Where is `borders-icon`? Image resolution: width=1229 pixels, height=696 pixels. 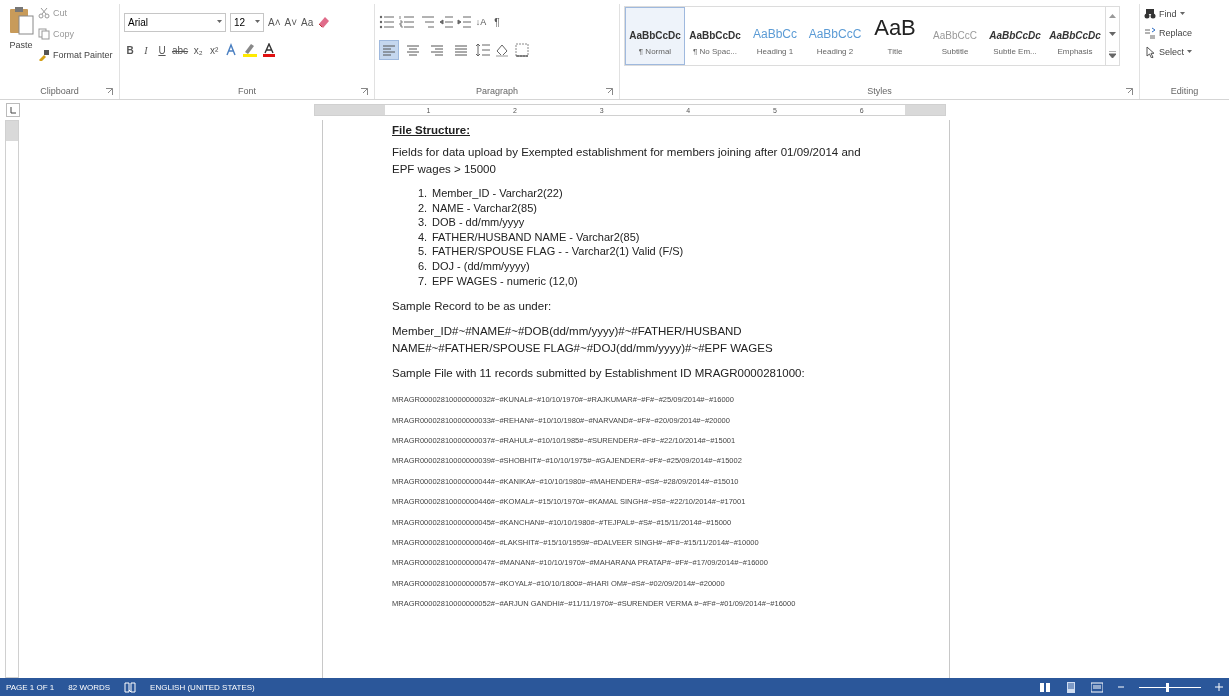
borders-icon is located at coordinates (522, 50).